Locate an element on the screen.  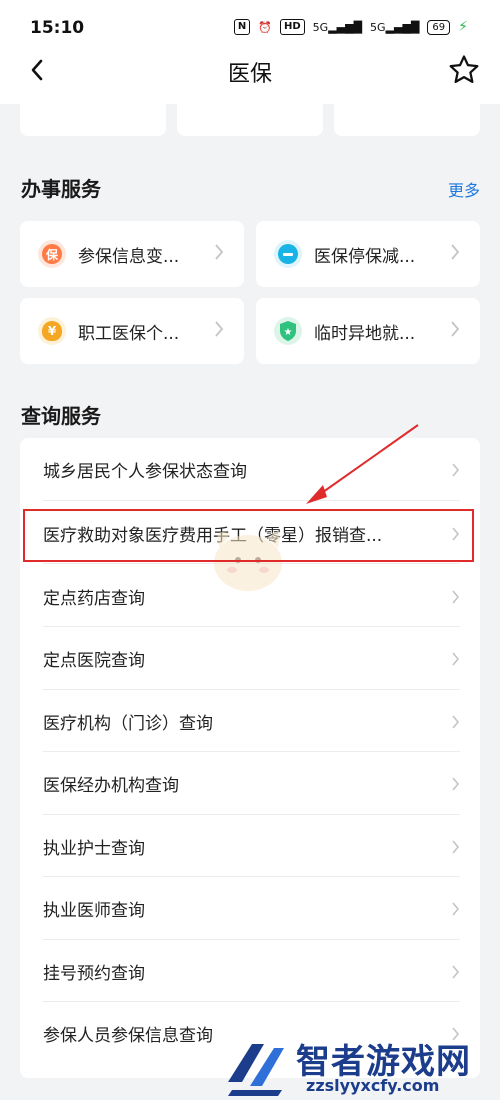
list-item: 医疗机构（门诊）查询 is located at coordinates (250, 721).